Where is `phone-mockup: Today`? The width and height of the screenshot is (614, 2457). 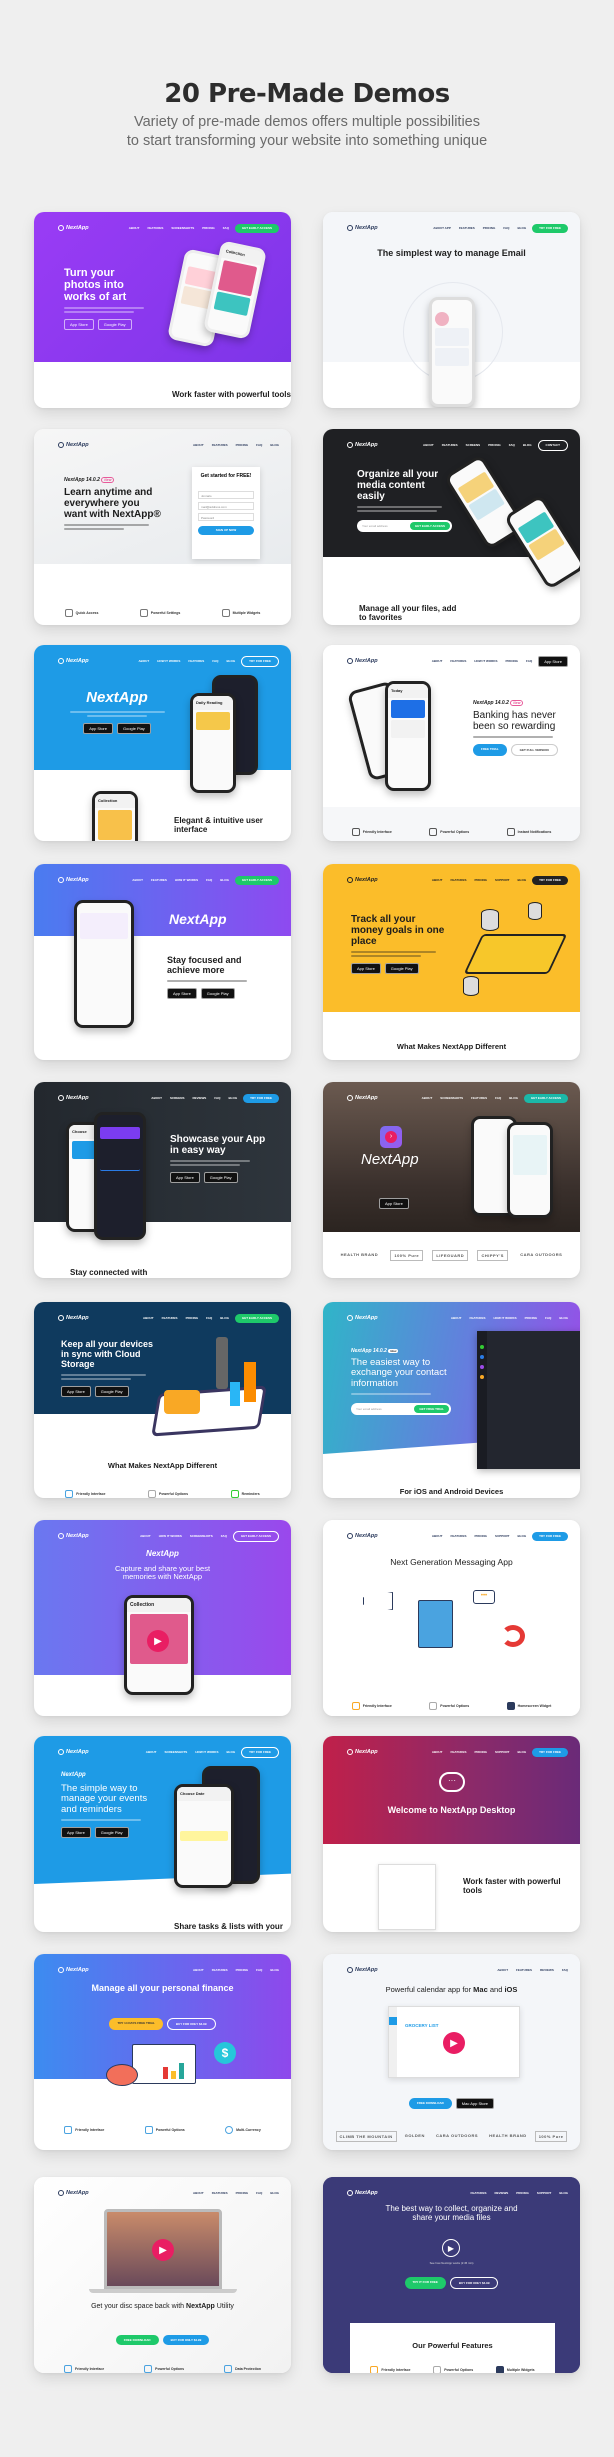
phone-mockup: Today is located at coordinates (408, 736).